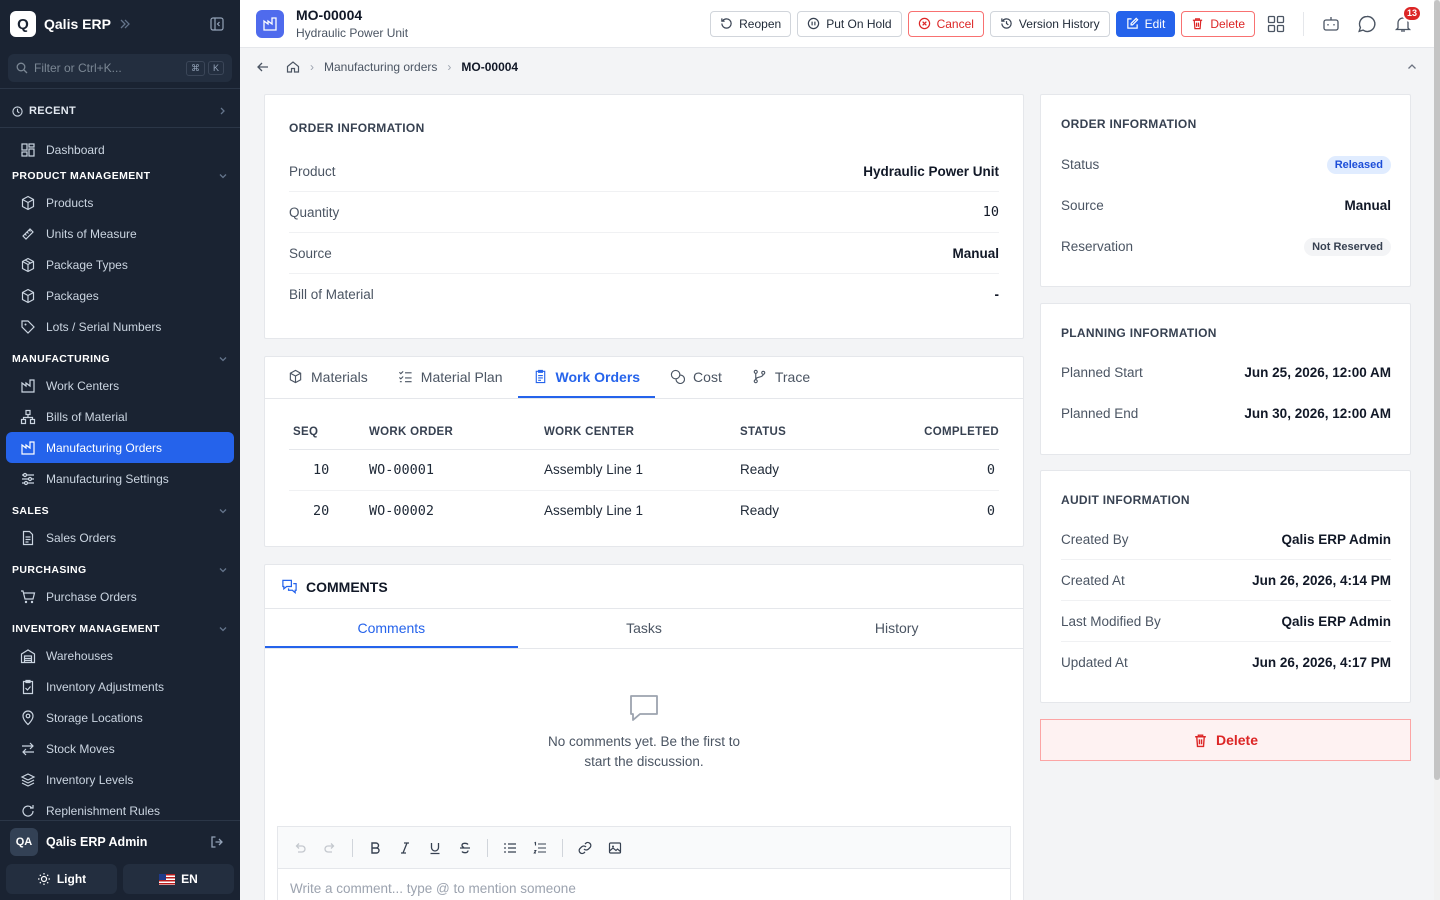 The height and width of the screenshot is (900, 1440). Describe the element at coordinates (223, 570) in the screenshot. I see `chevron-down-icon` at that location.